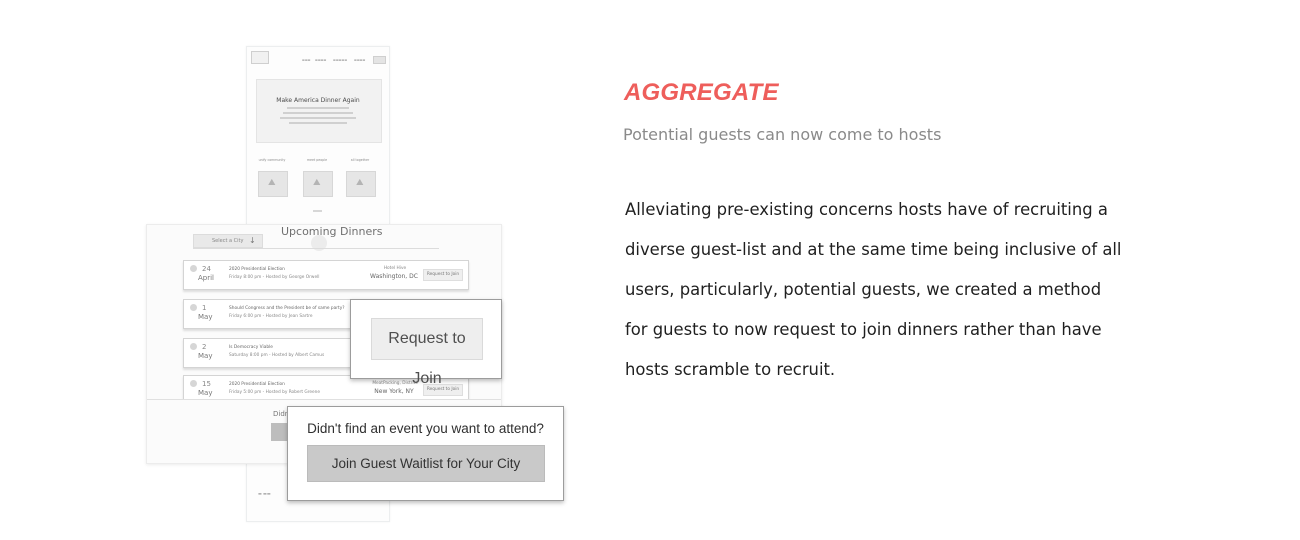  What do you see at coordinates (318, 100) in the screenshot?
I see `wireframe-hero-title: Make America Dinner Again` at bounding box center [318, 100].